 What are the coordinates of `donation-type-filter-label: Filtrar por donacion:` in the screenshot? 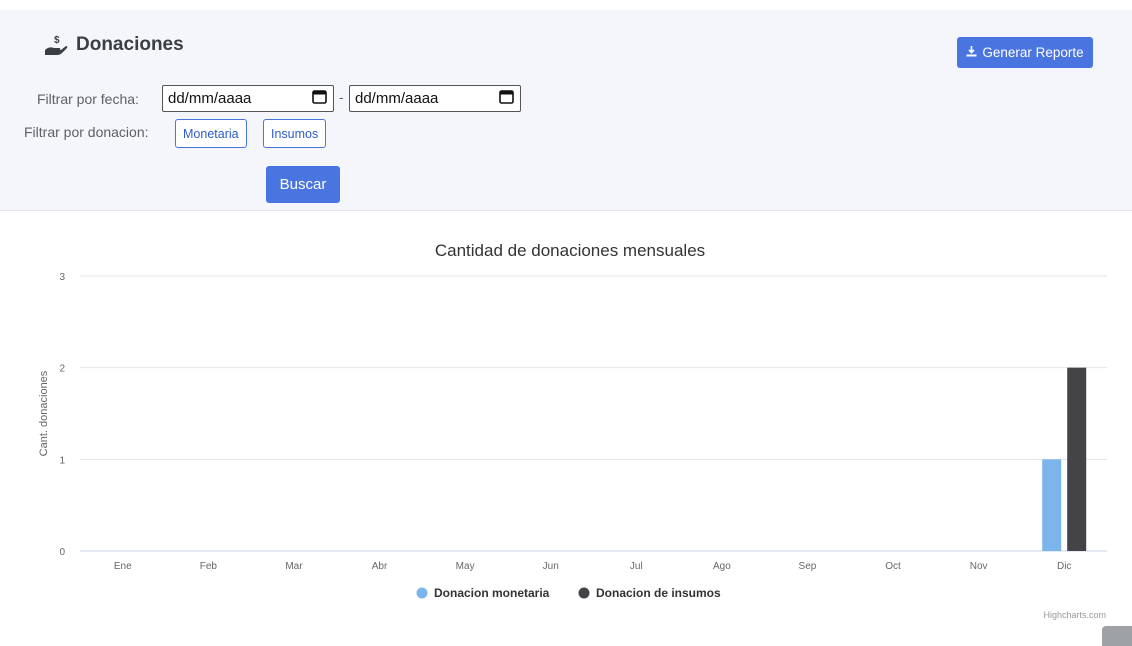 It's located at (86, 132).